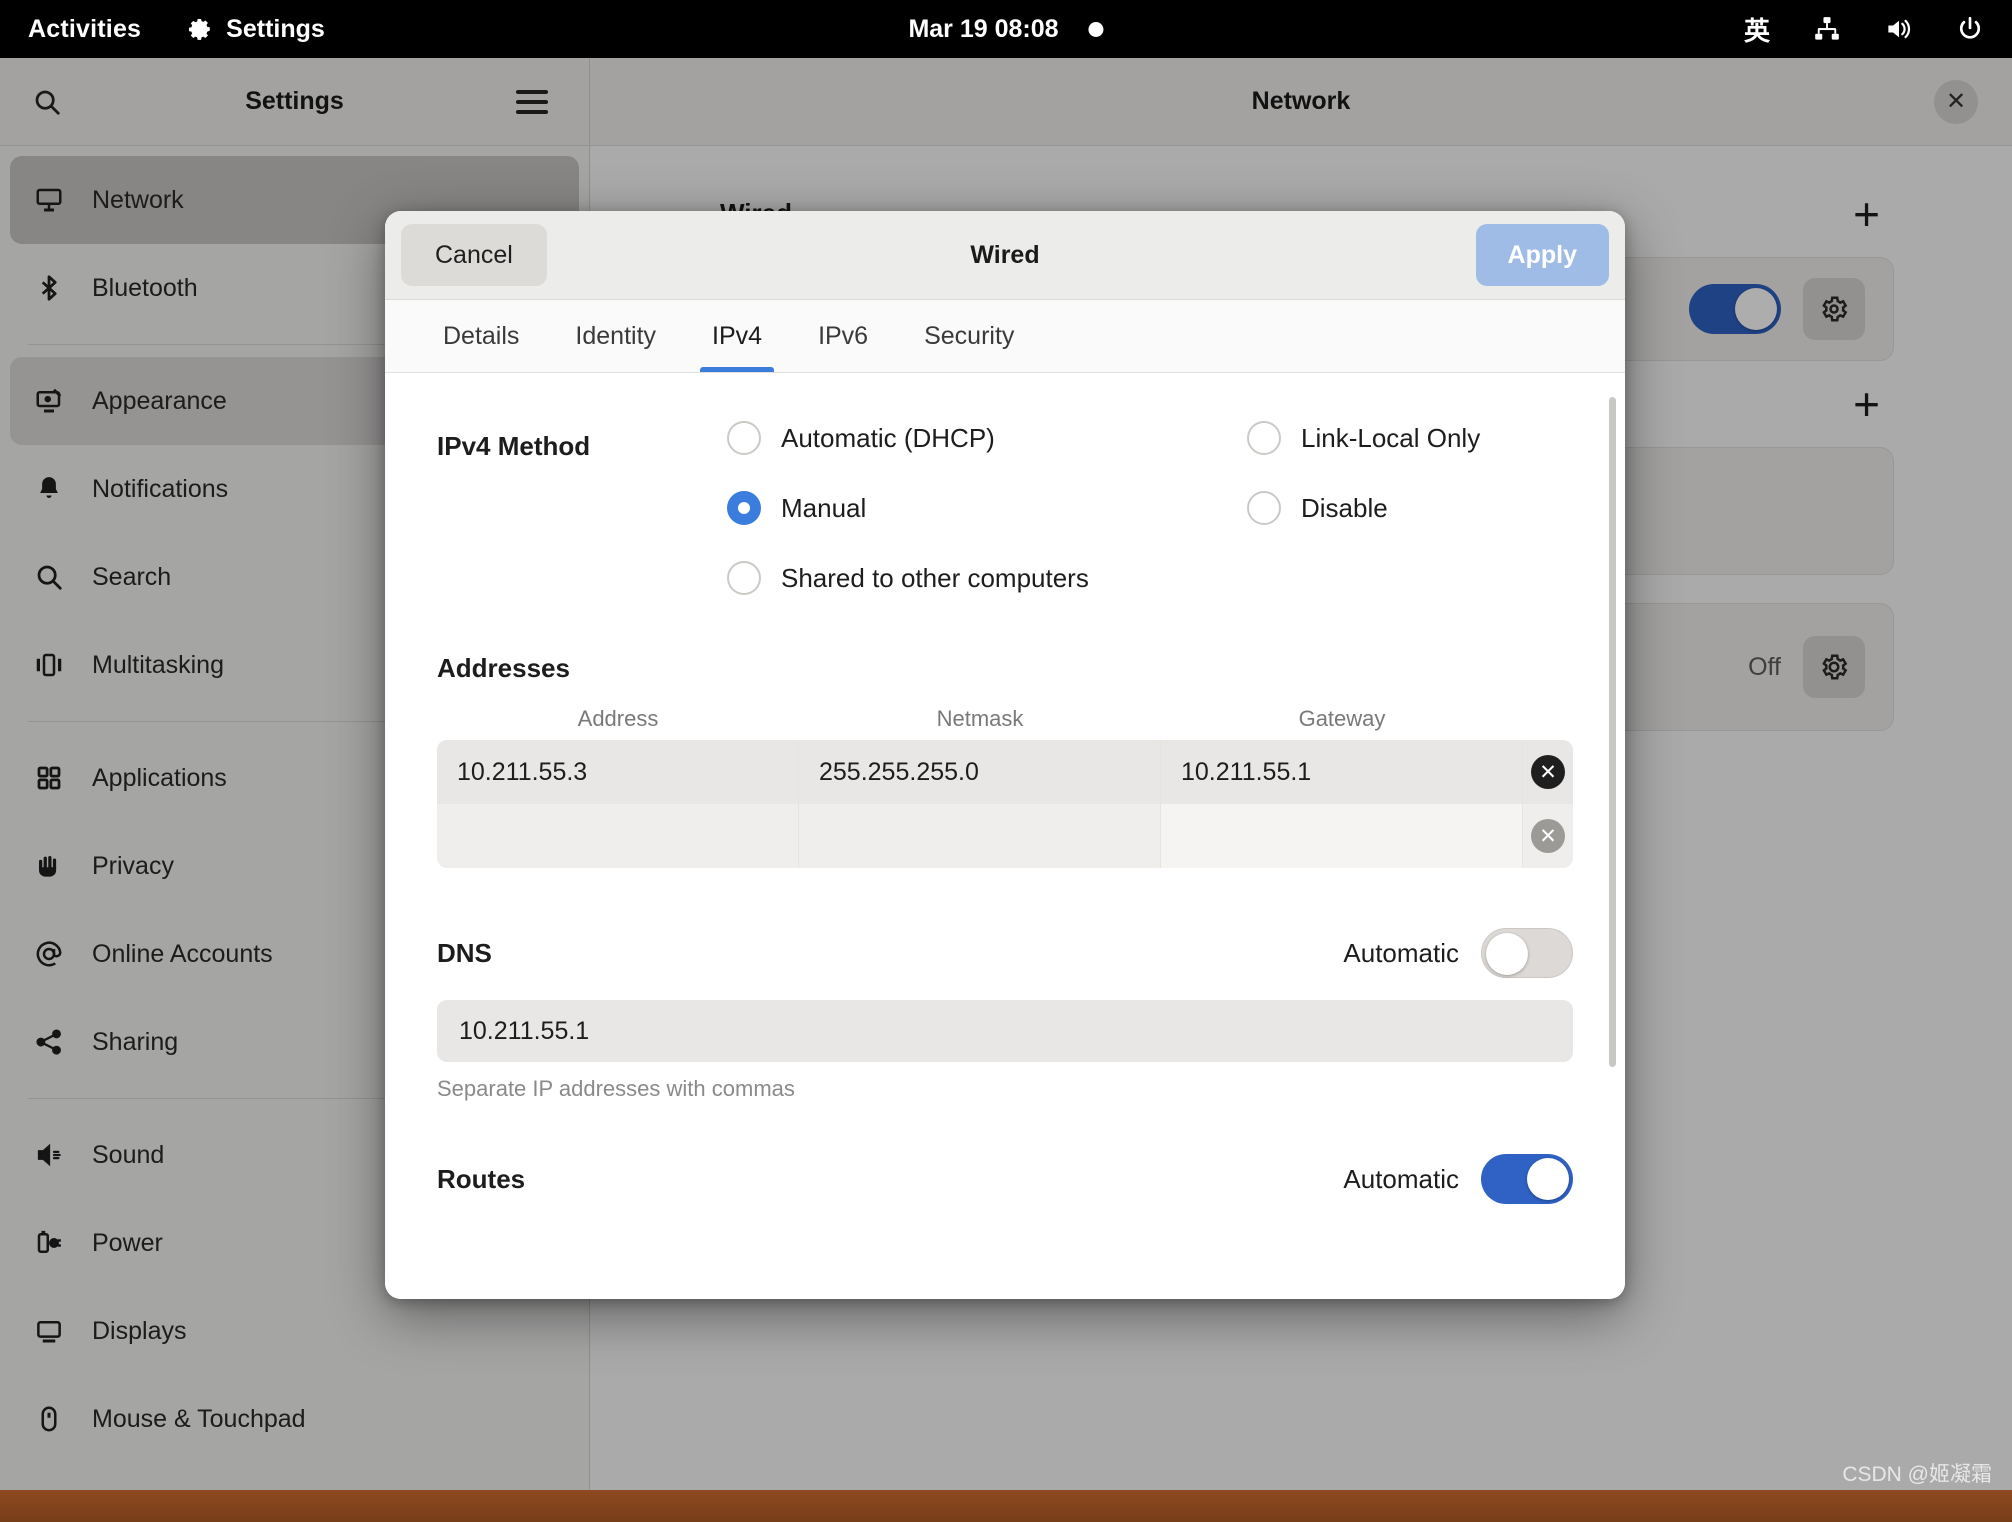  I want to click on radio-disable: Disable, so click(1363, 508).